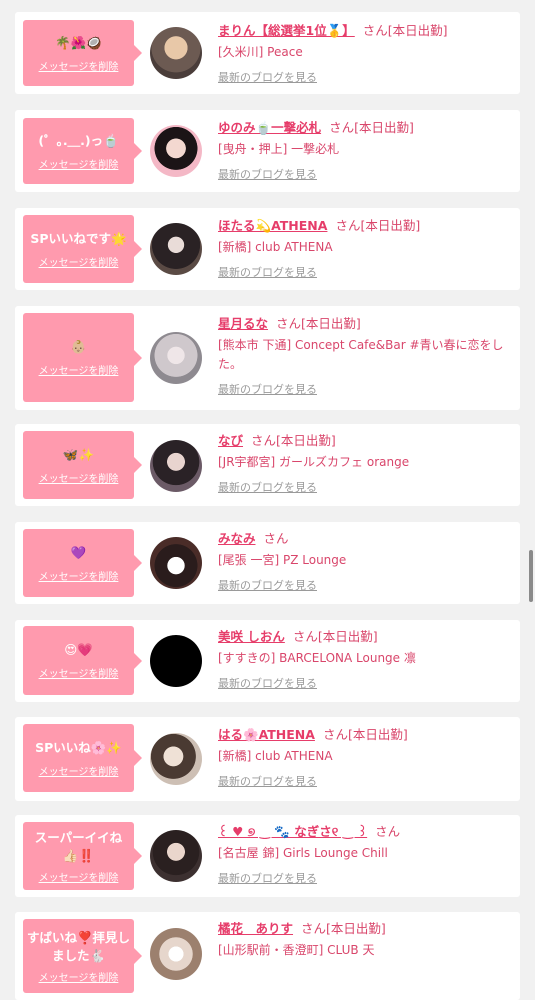  What do you see at coordinates (266, 734) in the screenshot?
I see `user-name-link: はる🌸ATHENA` at bounding box center [266, 734].